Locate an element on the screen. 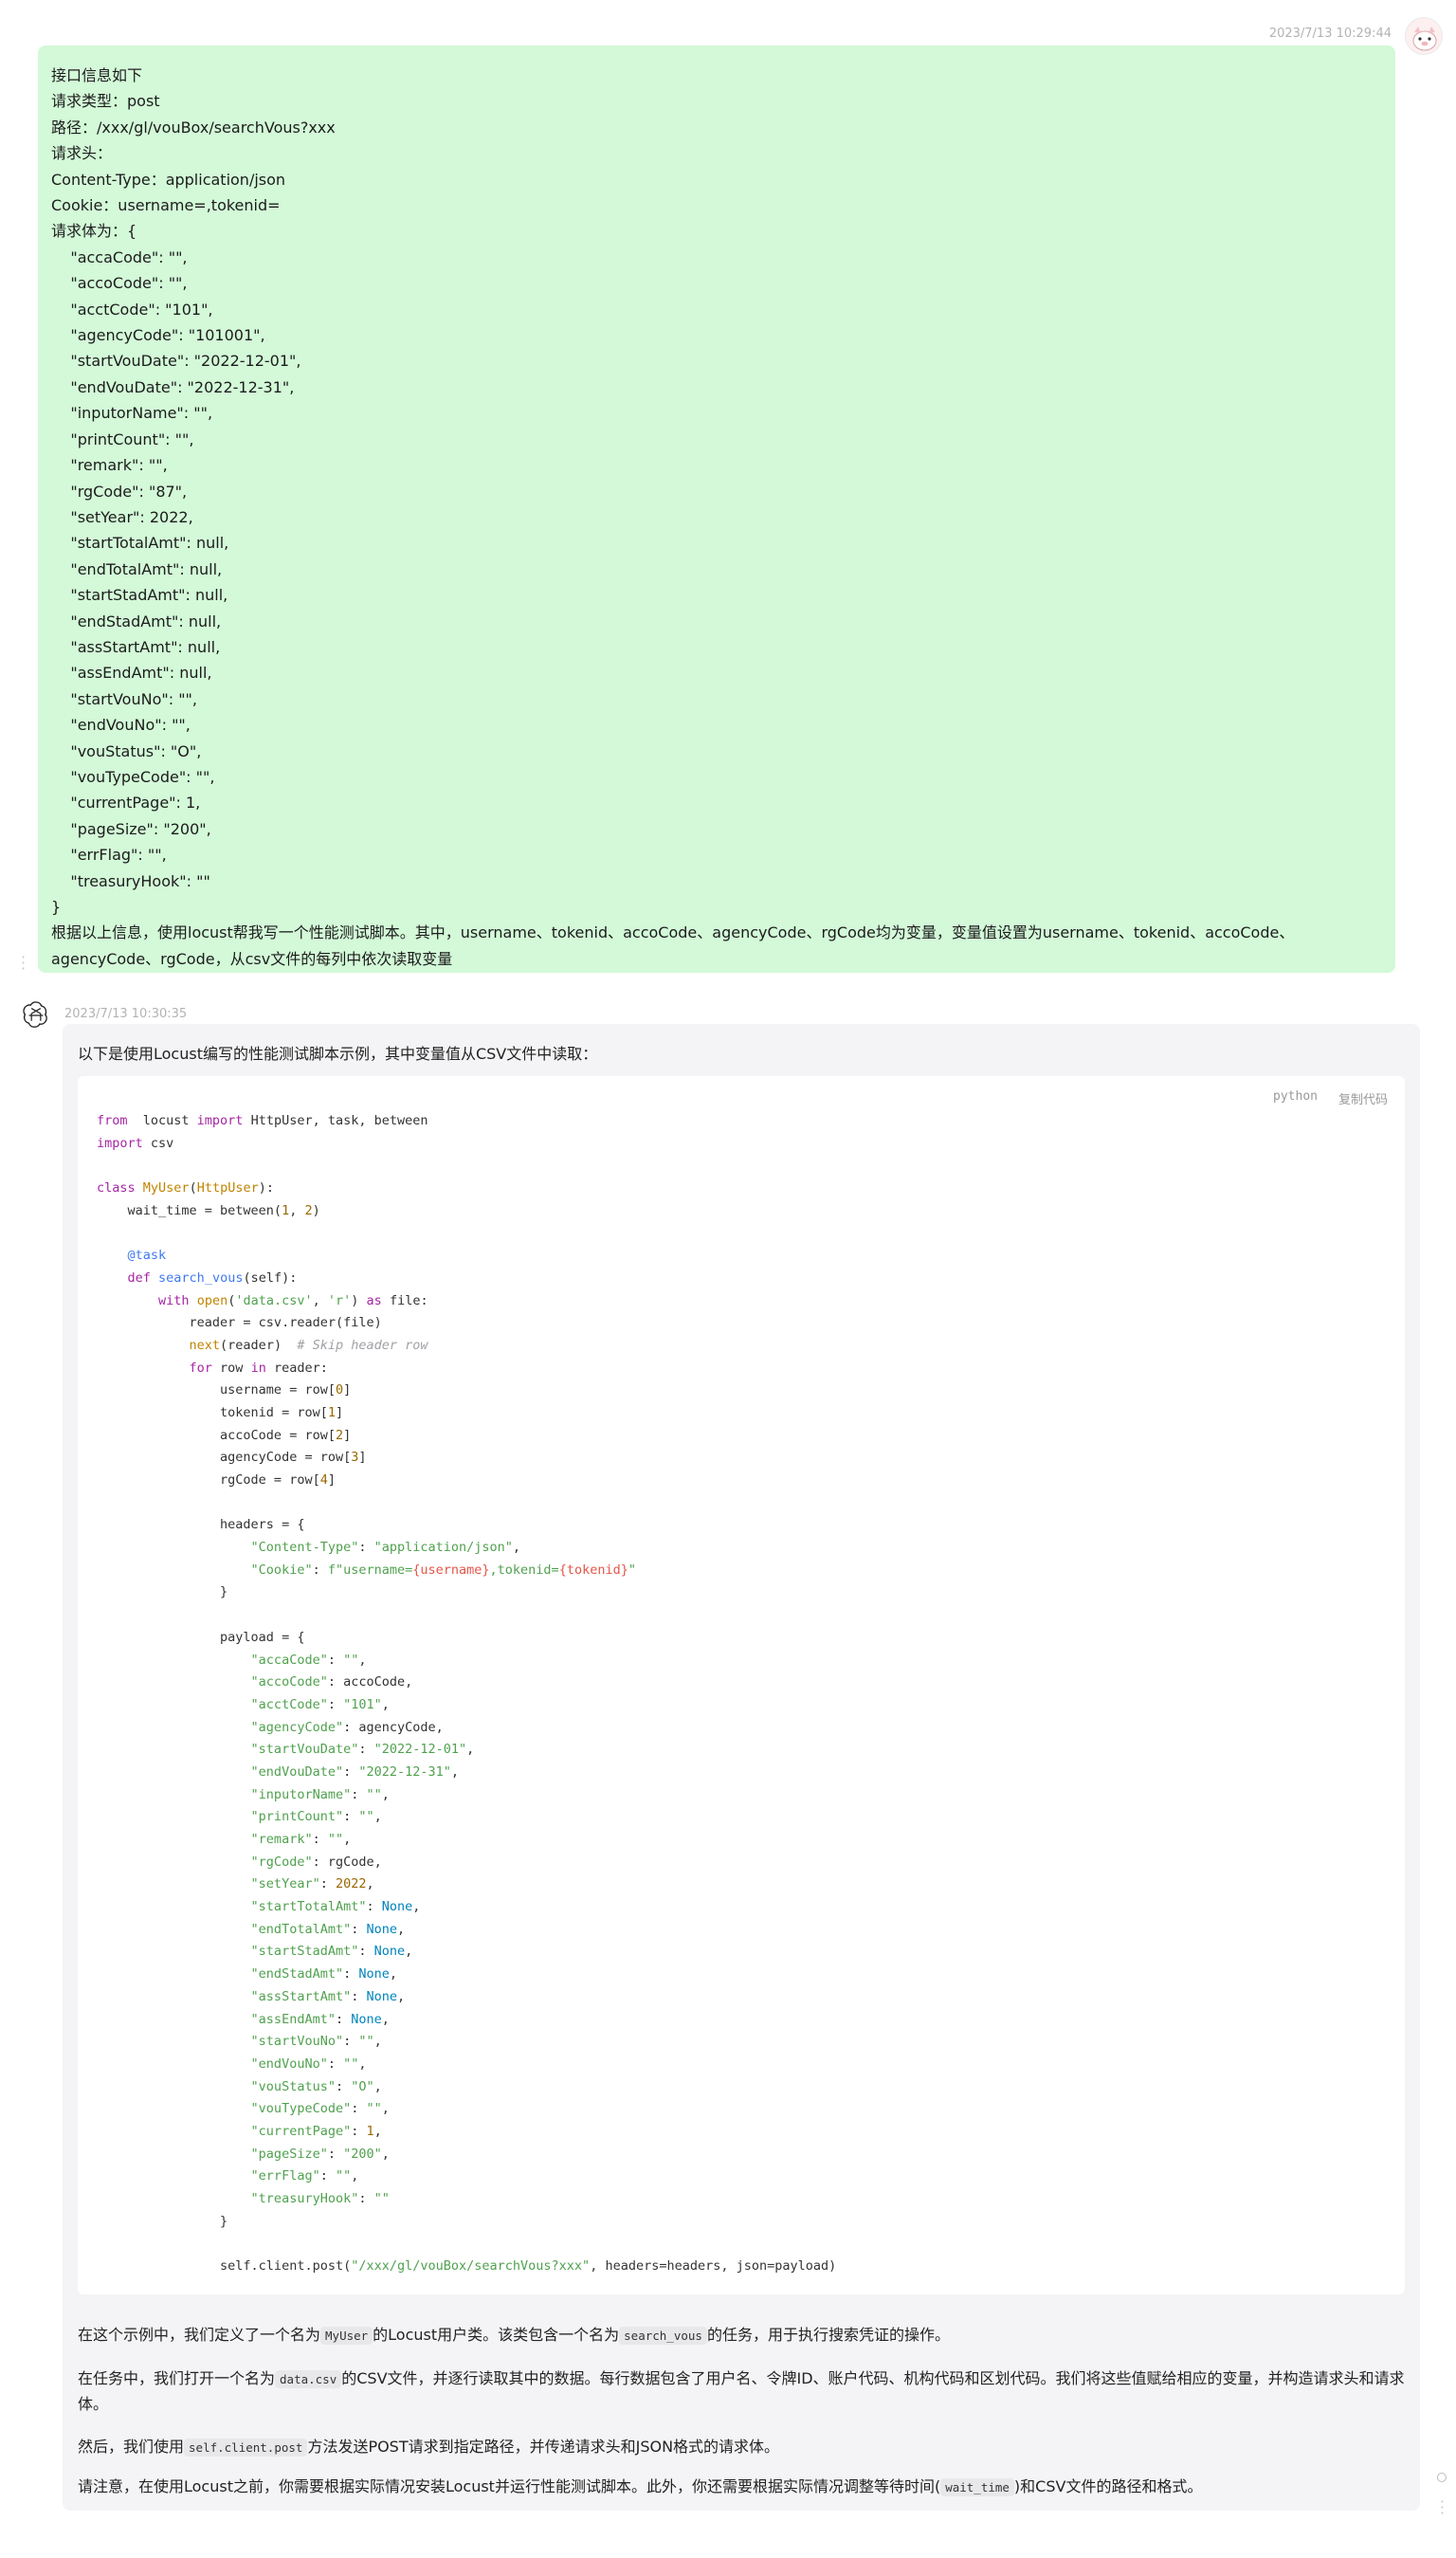 The height and width of the screenshot is (2558, 1456). user-message-line: "assEndAmt": null, is located at coordinates (131, 673).